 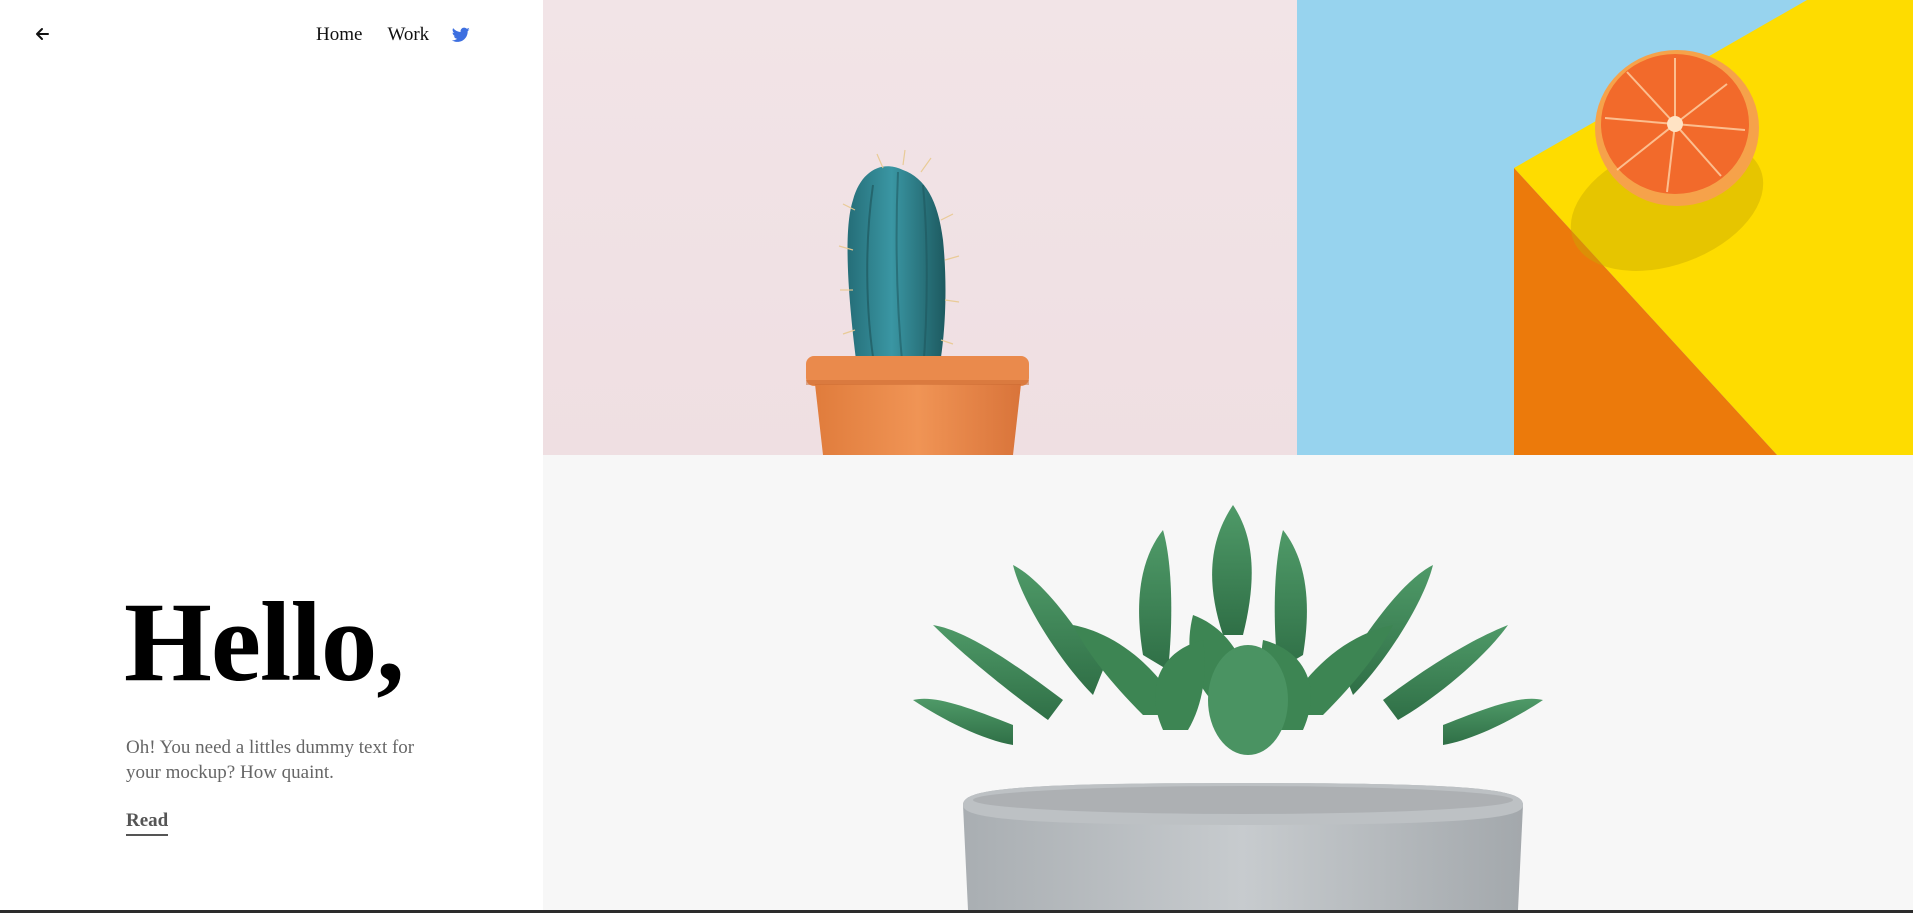 What do you see at coordinates (917, 302) in the screenshot?
I see `cactus-illustration` at bounding box center [917, 302].